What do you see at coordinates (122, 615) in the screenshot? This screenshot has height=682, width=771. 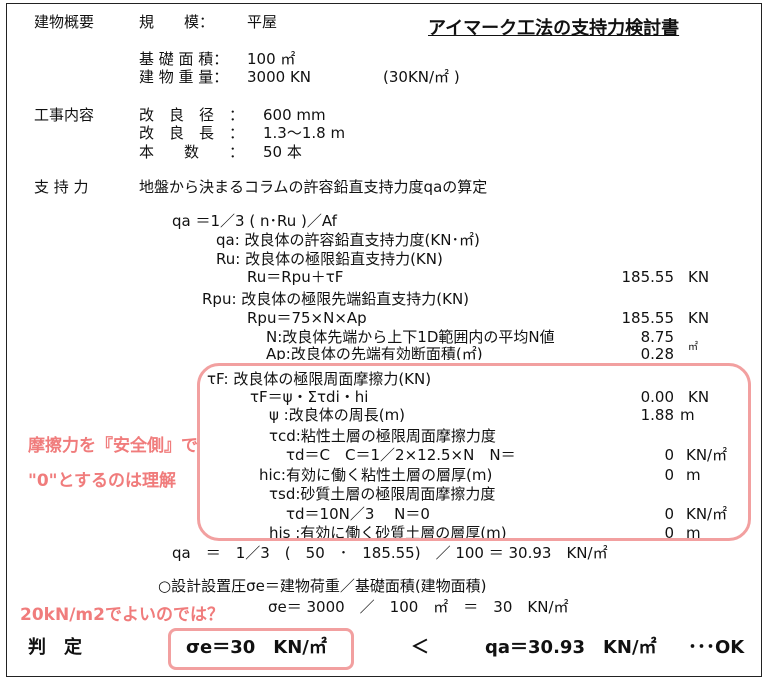 I see `design-comment: 20kN/m2でよいのでは？` at bounding box center [122, 615].